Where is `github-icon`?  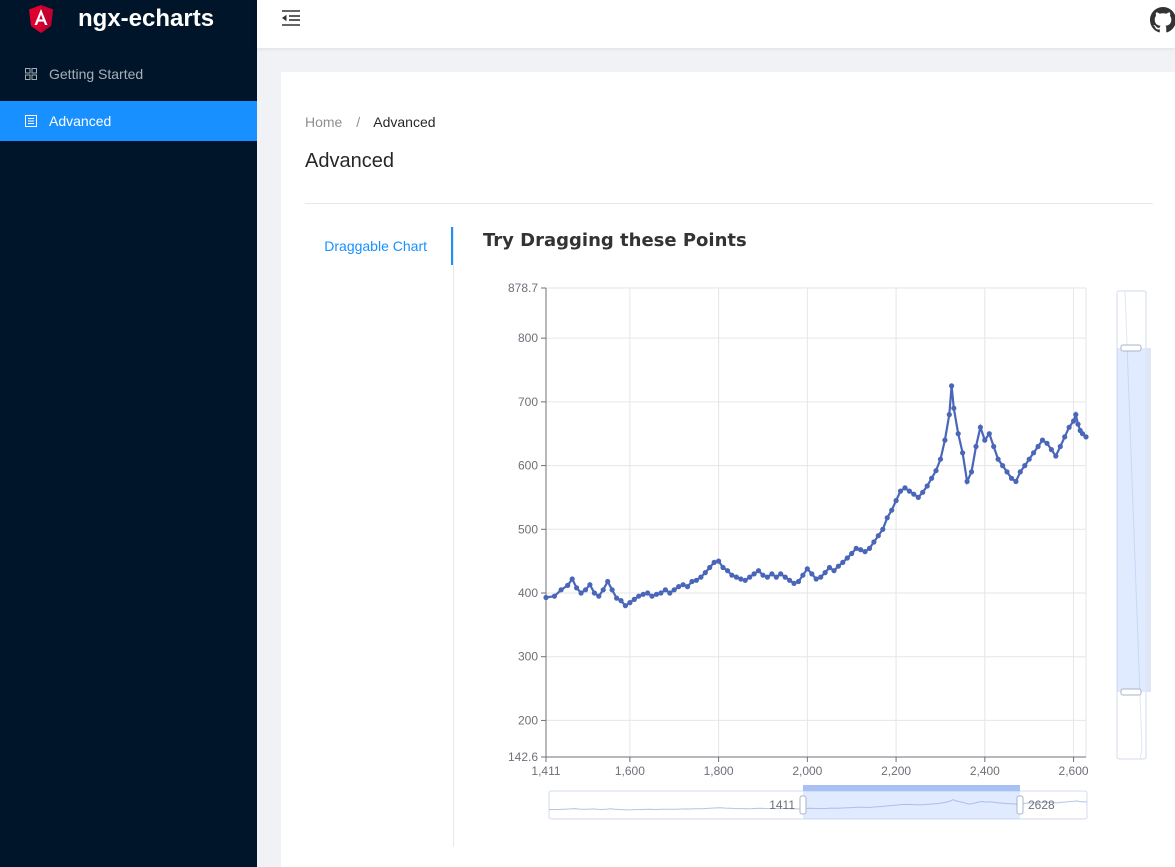
github-icon is located at coordinates (1162, 20).